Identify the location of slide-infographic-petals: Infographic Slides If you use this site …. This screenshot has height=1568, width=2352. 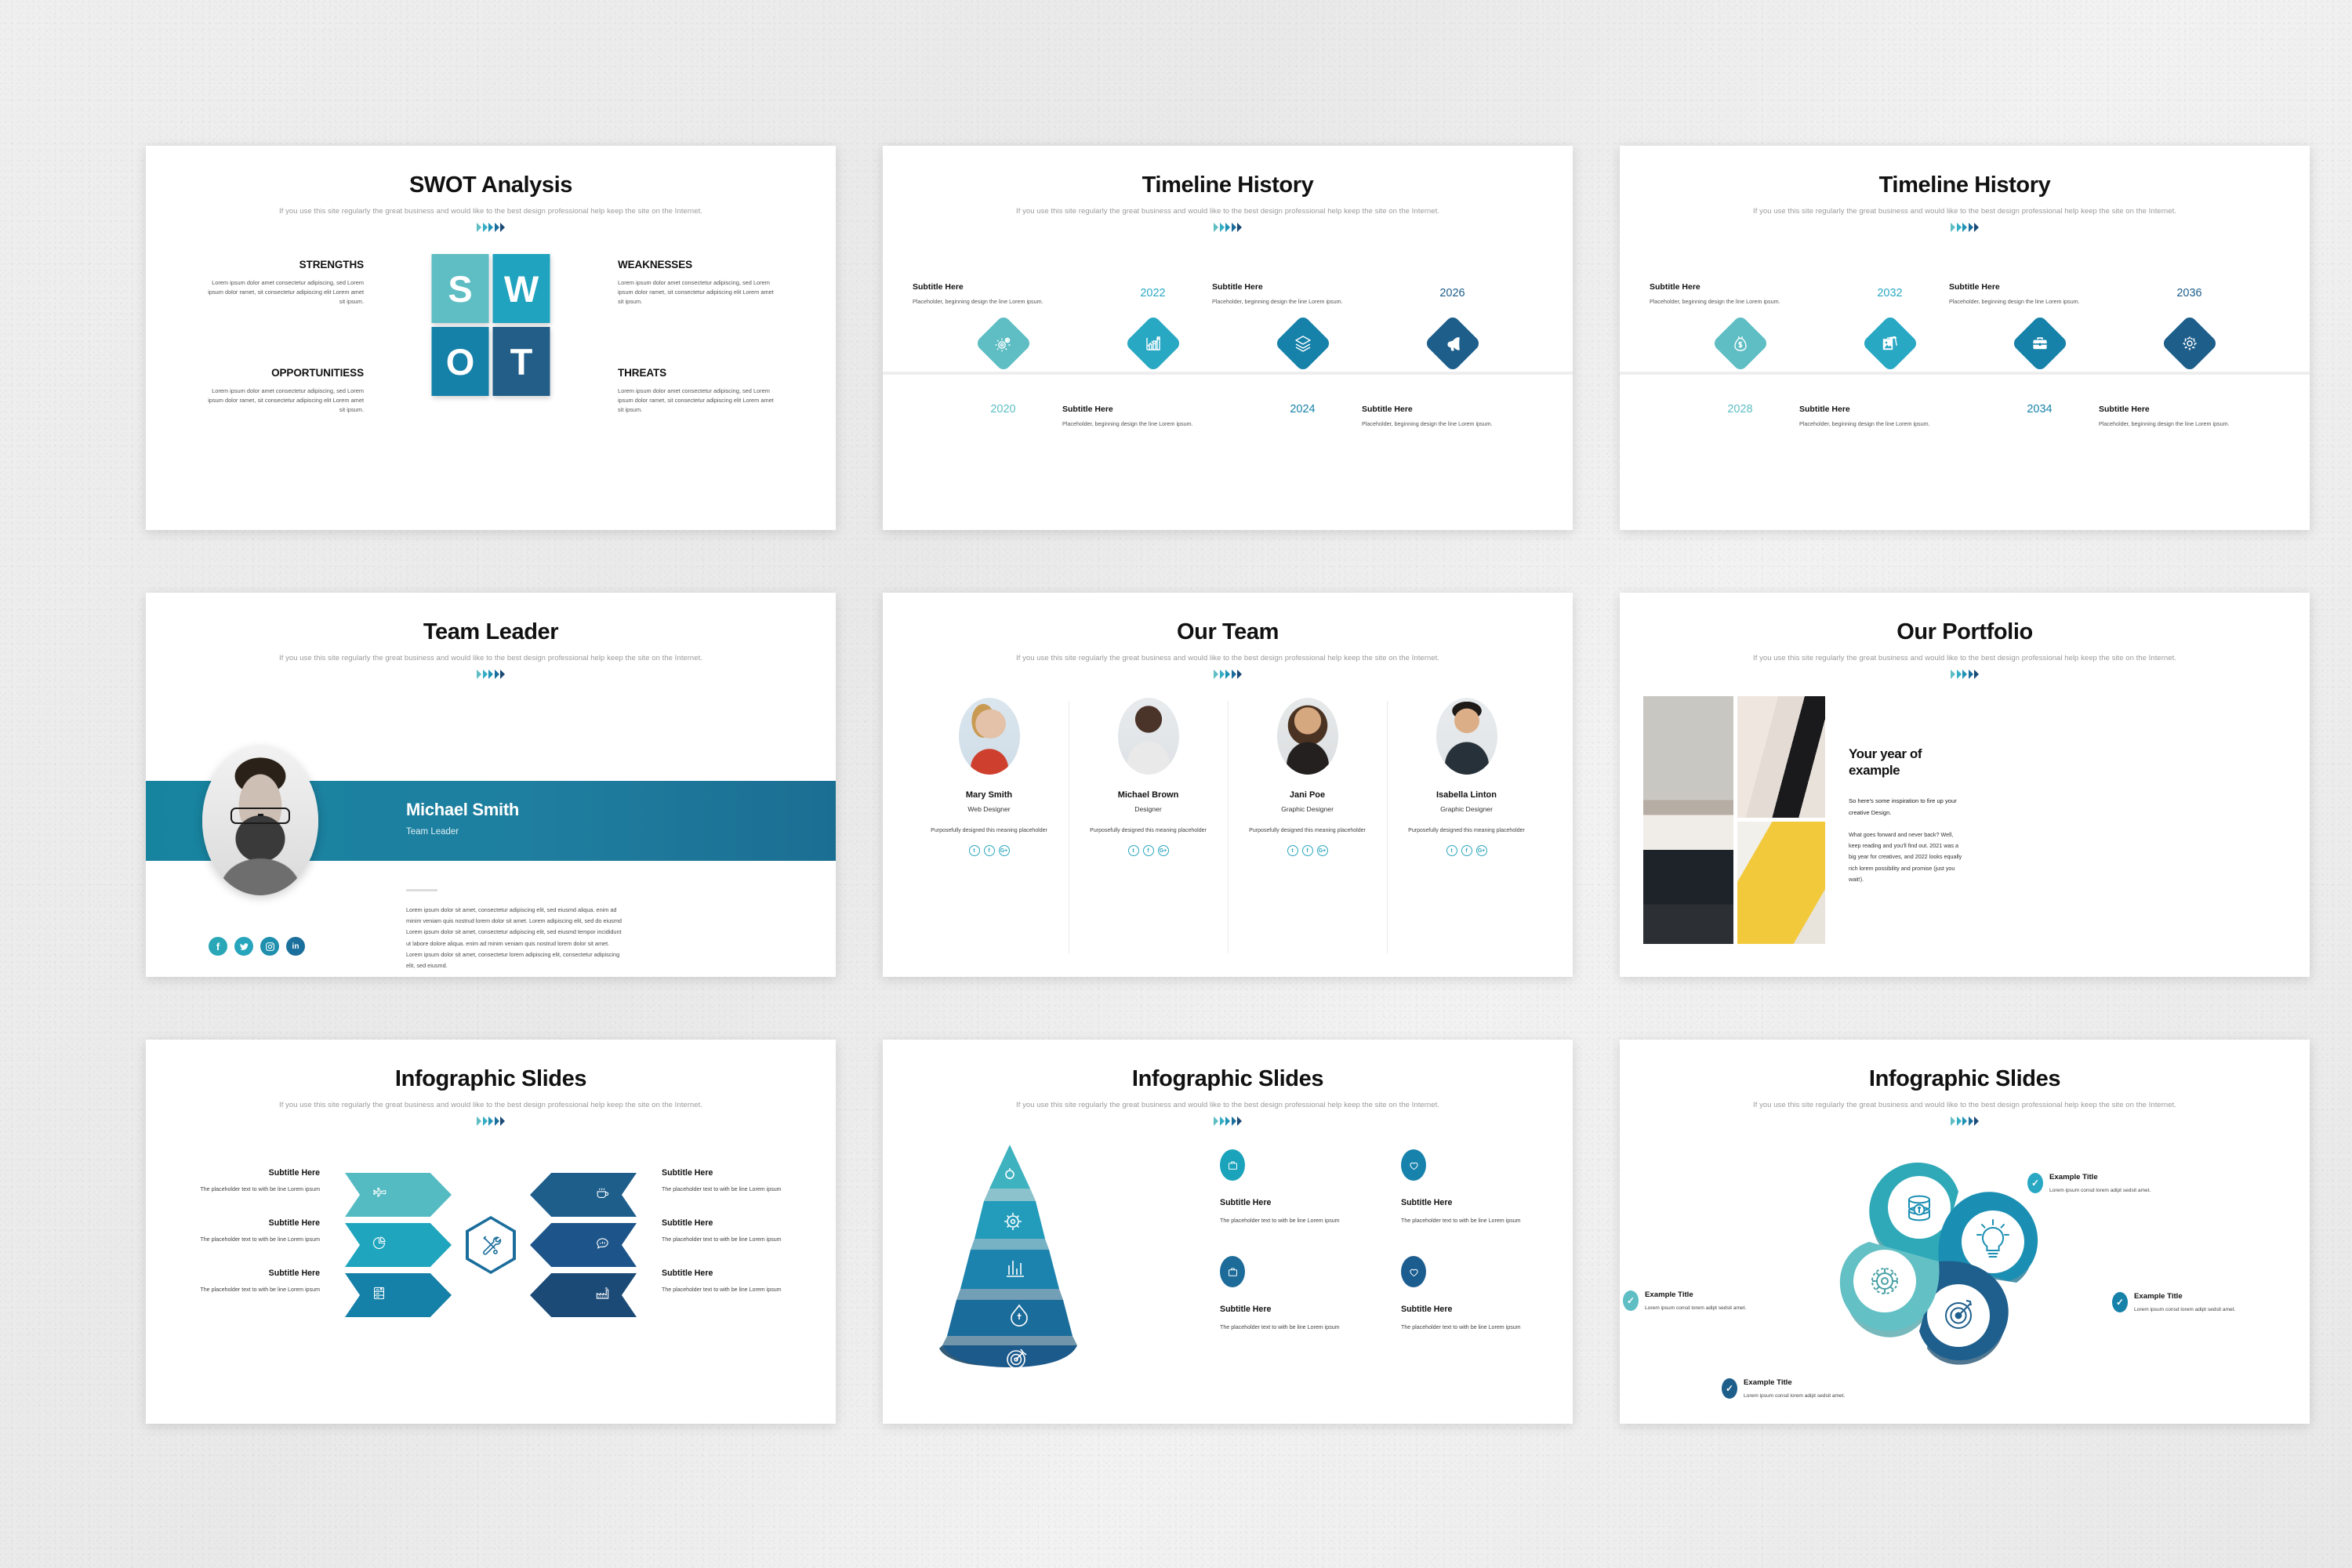
(1965, 1232).